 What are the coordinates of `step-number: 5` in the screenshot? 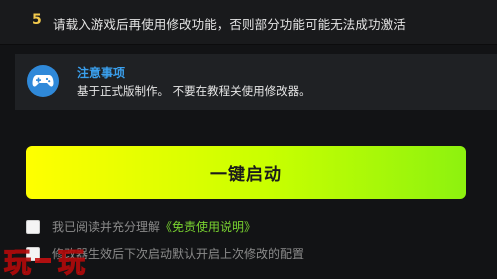 It's located at (37, 20).